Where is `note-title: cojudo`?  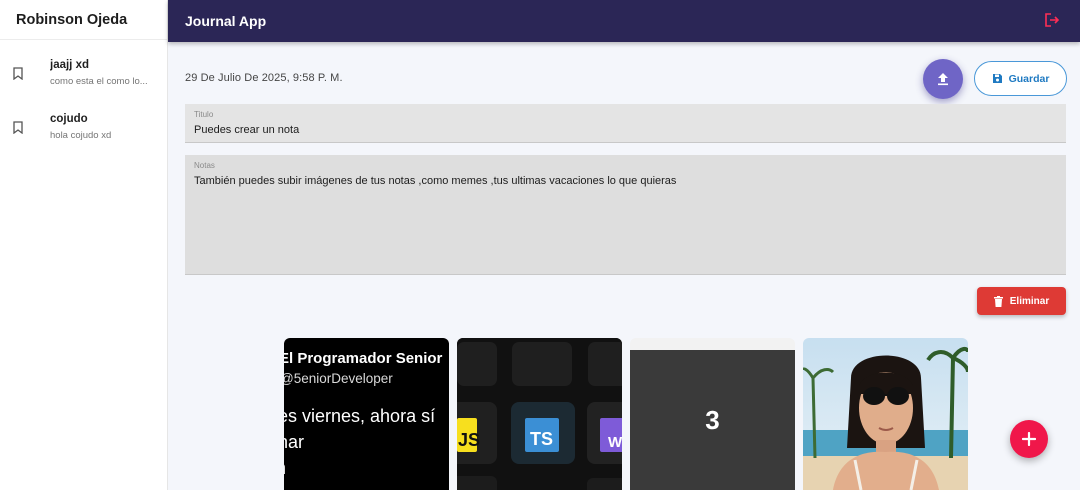 note-title: cojudo is located at coordinates (69, 119).